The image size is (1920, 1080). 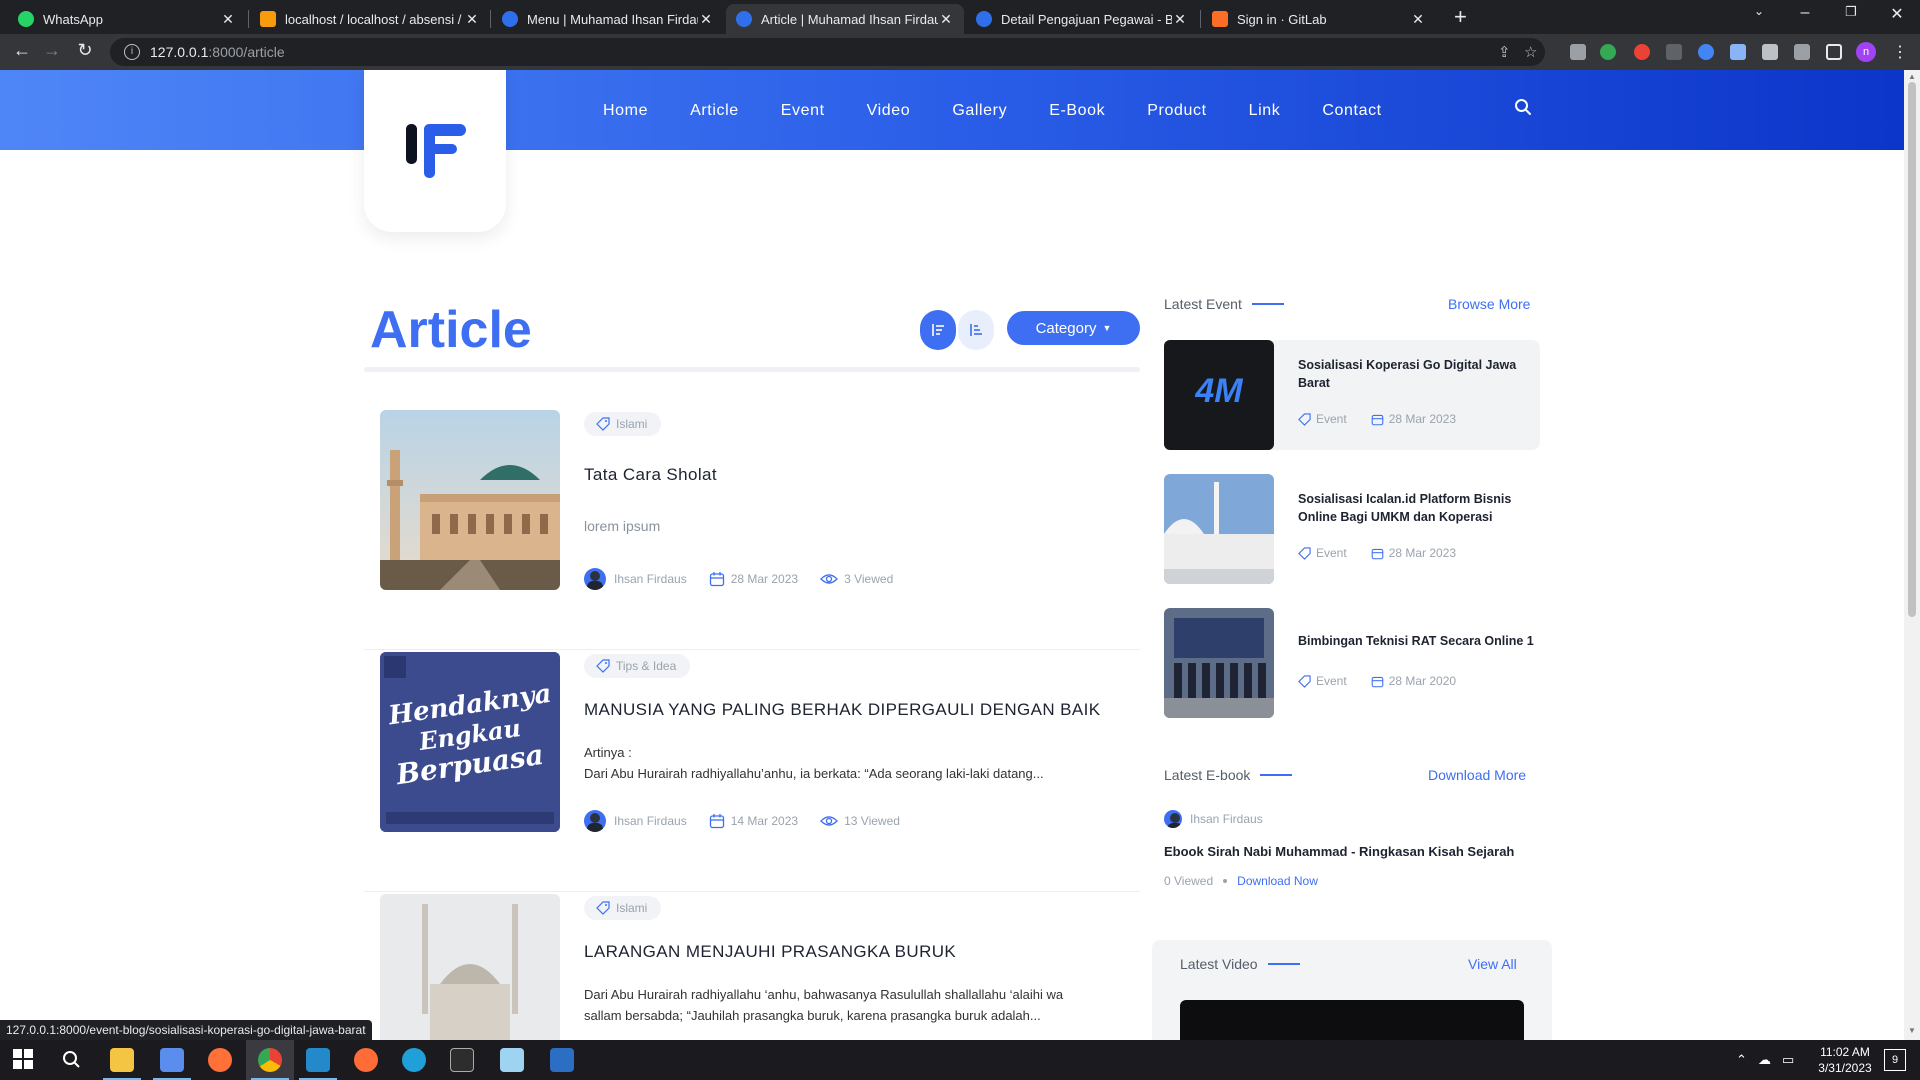 I want to click on new-tab-button: +, so click(x=1460, y=17).